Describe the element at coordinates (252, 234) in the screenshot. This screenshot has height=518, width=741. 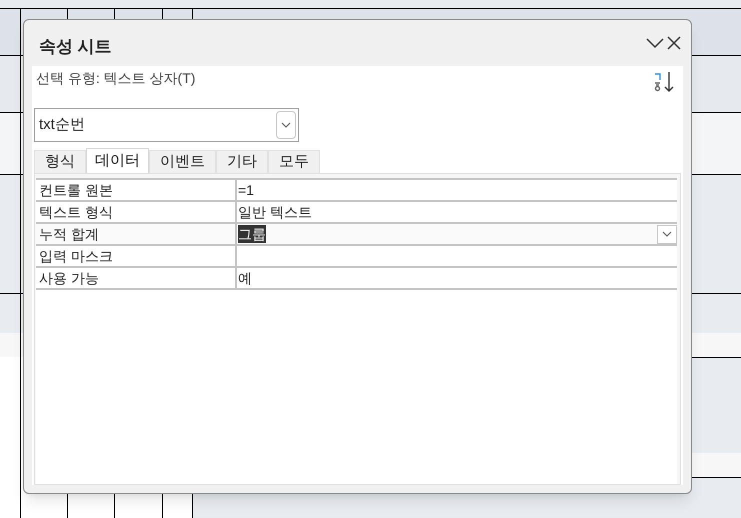
I see `property-value: 그룹` at that location.